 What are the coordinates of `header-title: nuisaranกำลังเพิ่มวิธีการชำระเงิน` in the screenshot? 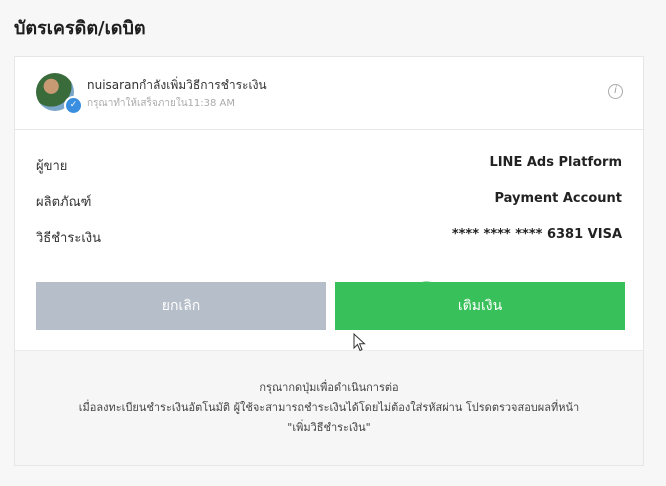 It's located at (177, 85).